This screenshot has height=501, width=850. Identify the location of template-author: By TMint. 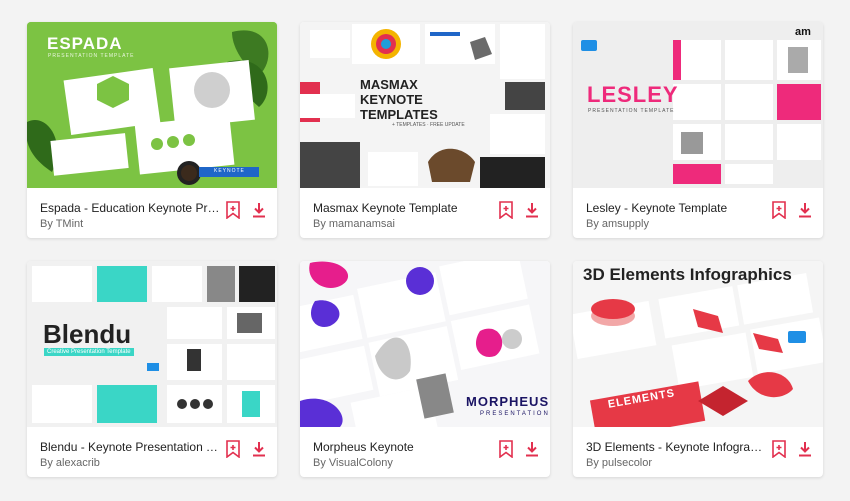
(61, 224).